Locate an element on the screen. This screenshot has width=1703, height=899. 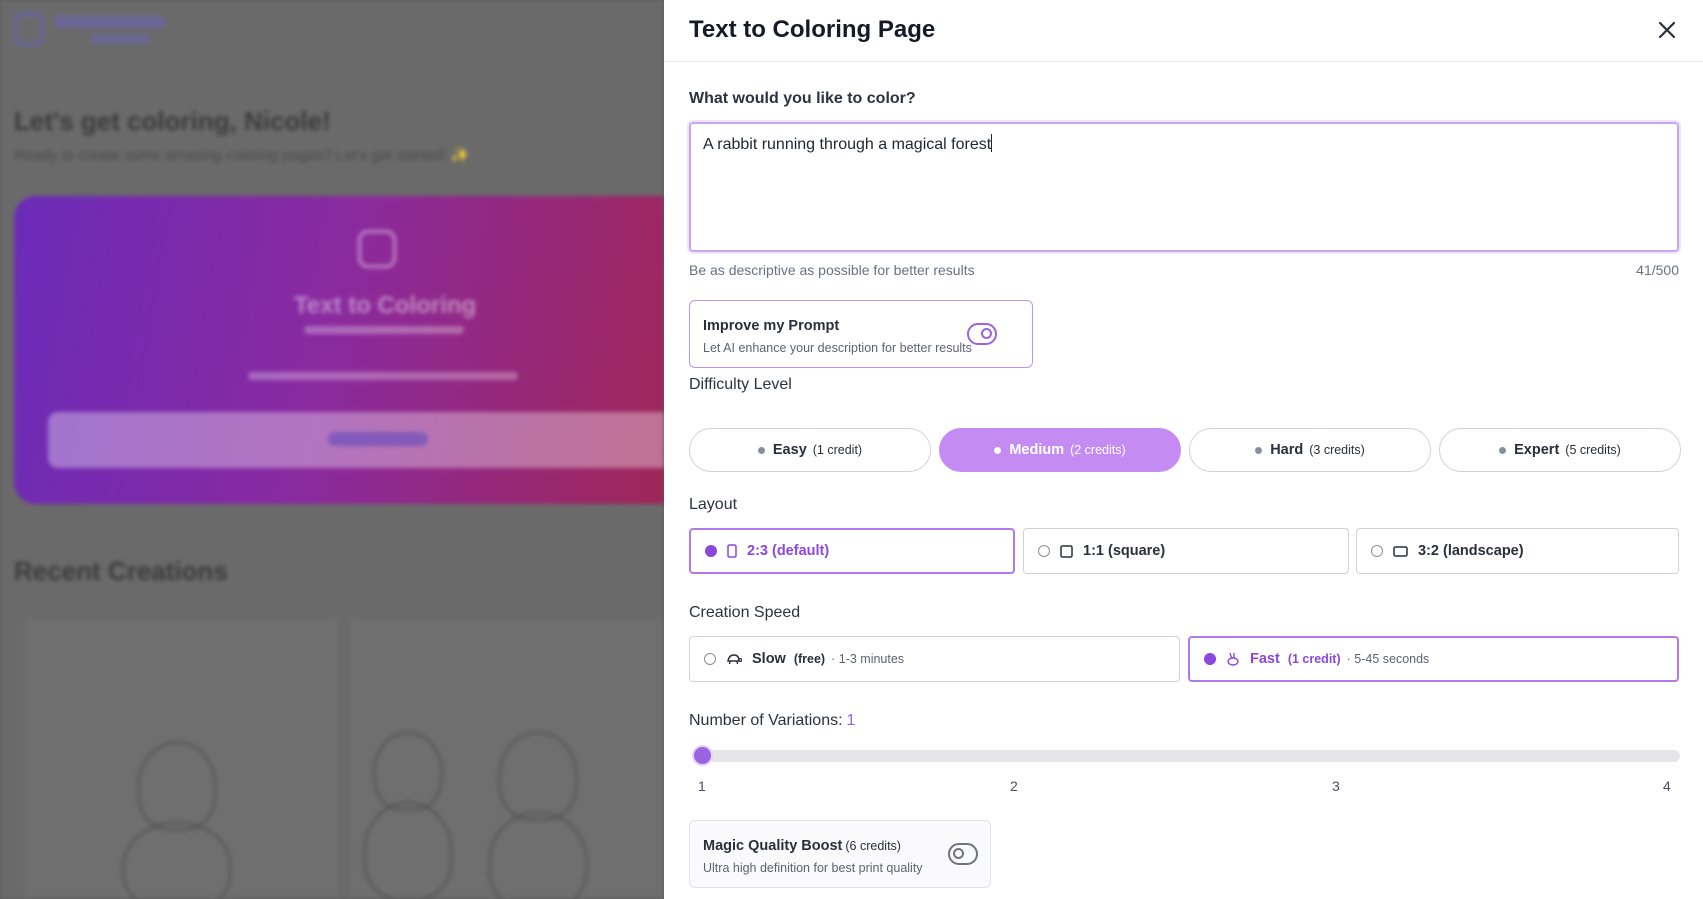
layout-option-label: 1:1 (square) is located at coordinates (1124, 551).